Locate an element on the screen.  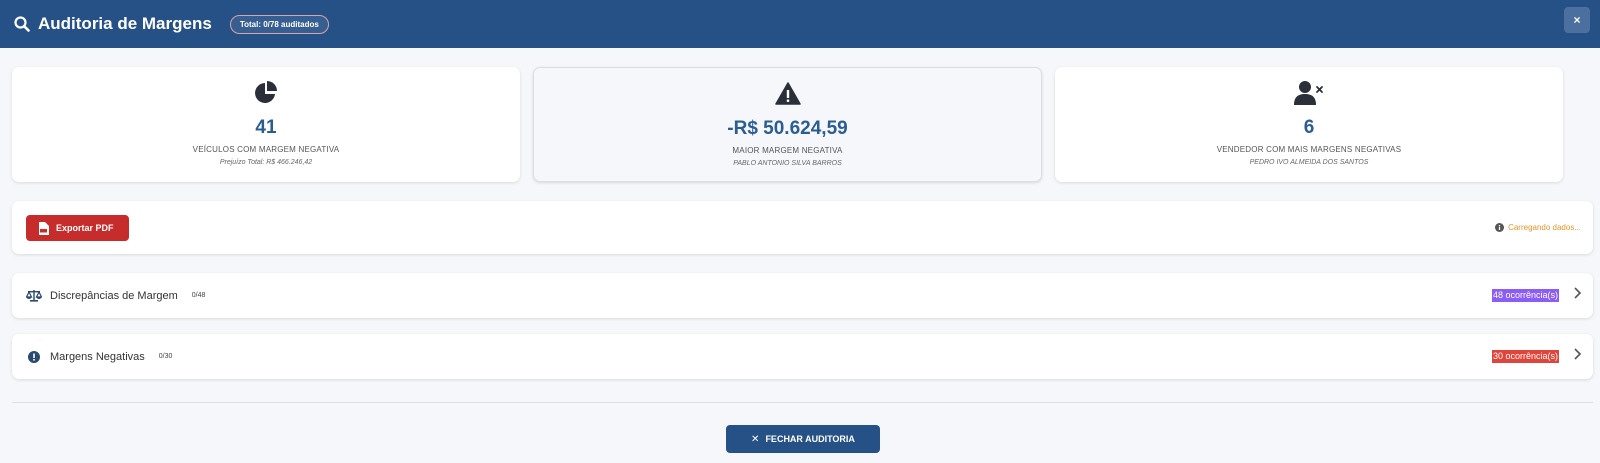
user-x-icon is located at coordinates (1309, 93).